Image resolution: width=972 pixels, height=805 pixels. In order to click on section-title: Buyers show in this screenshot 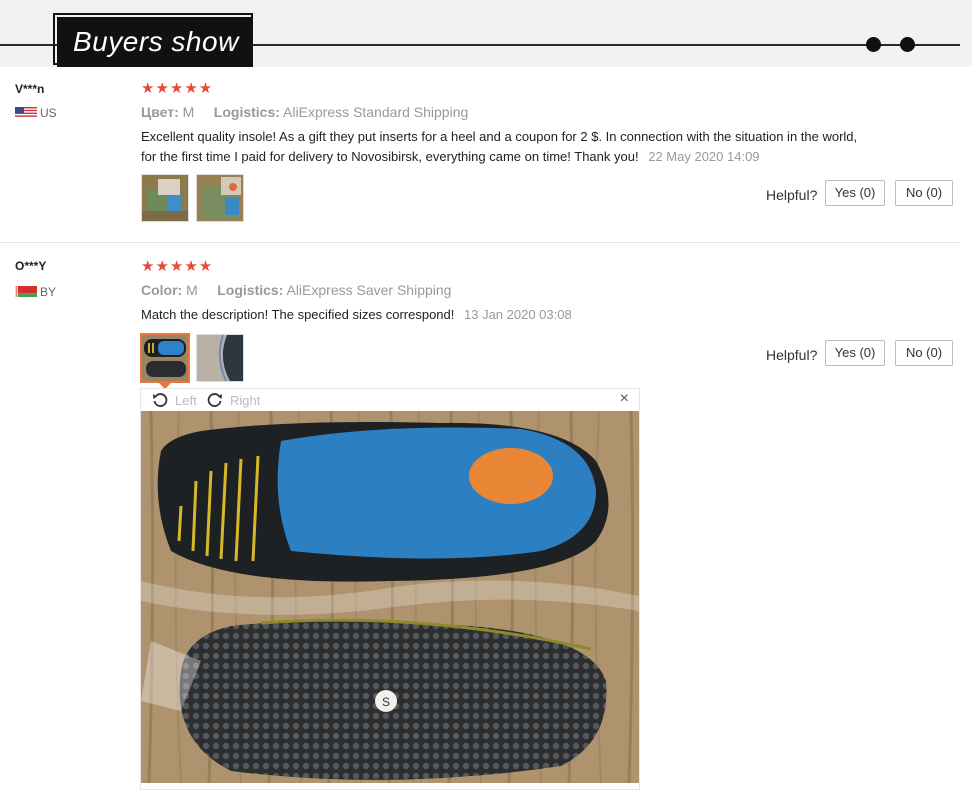, I will do `click(155, 42)`.